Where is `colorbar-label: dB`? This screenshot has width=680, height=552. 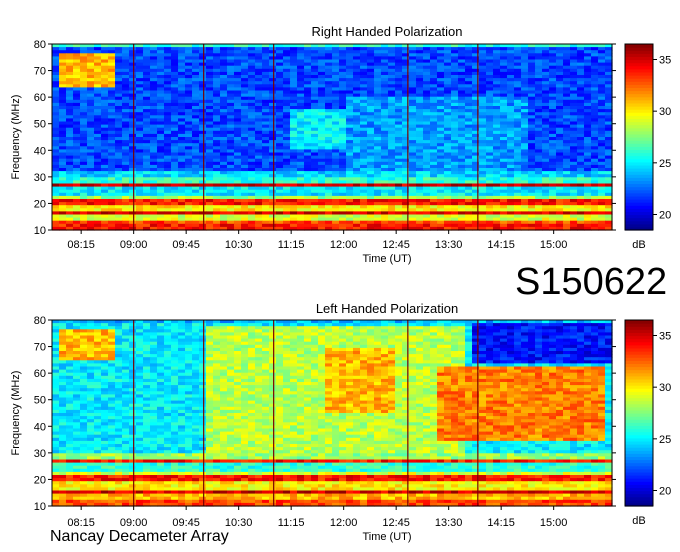
colorbar-label: dB is located at coordinates (638, 245).